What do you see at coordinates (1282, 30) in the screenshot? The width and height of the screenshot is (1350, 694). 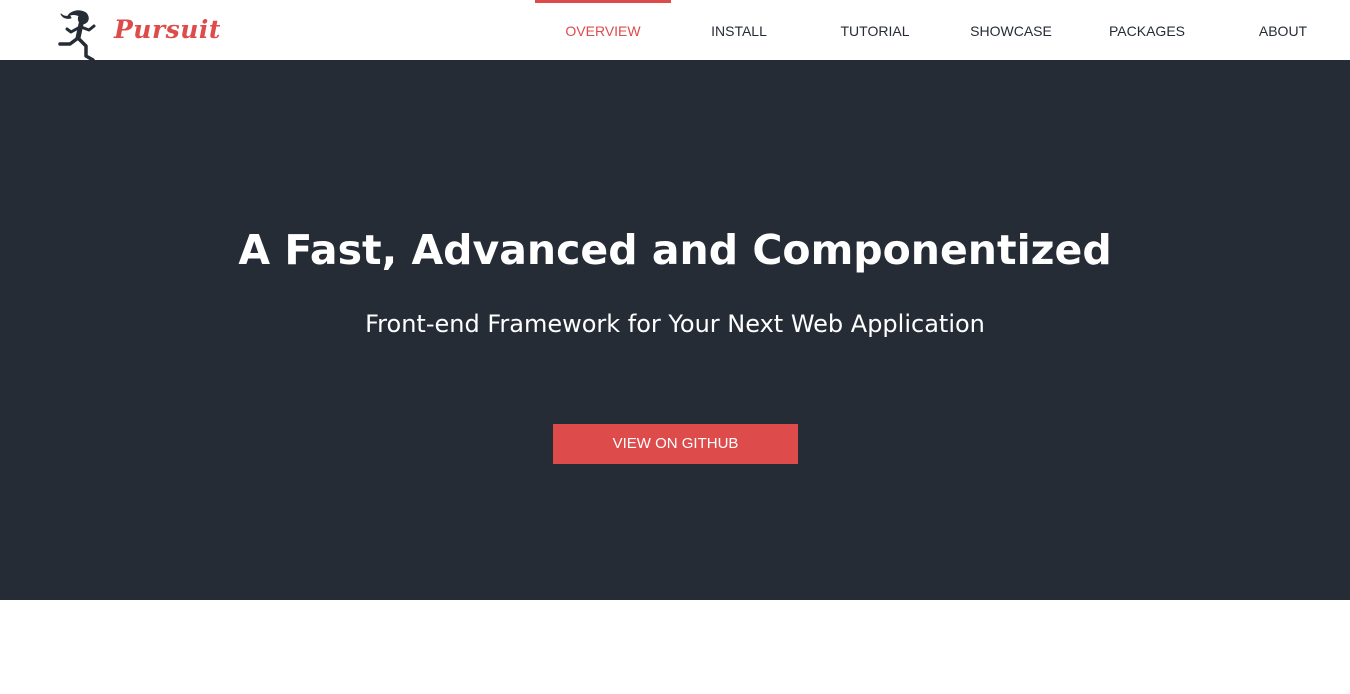 I see `nav-item-about: ABOUT` at bounding box center [1282, 30].